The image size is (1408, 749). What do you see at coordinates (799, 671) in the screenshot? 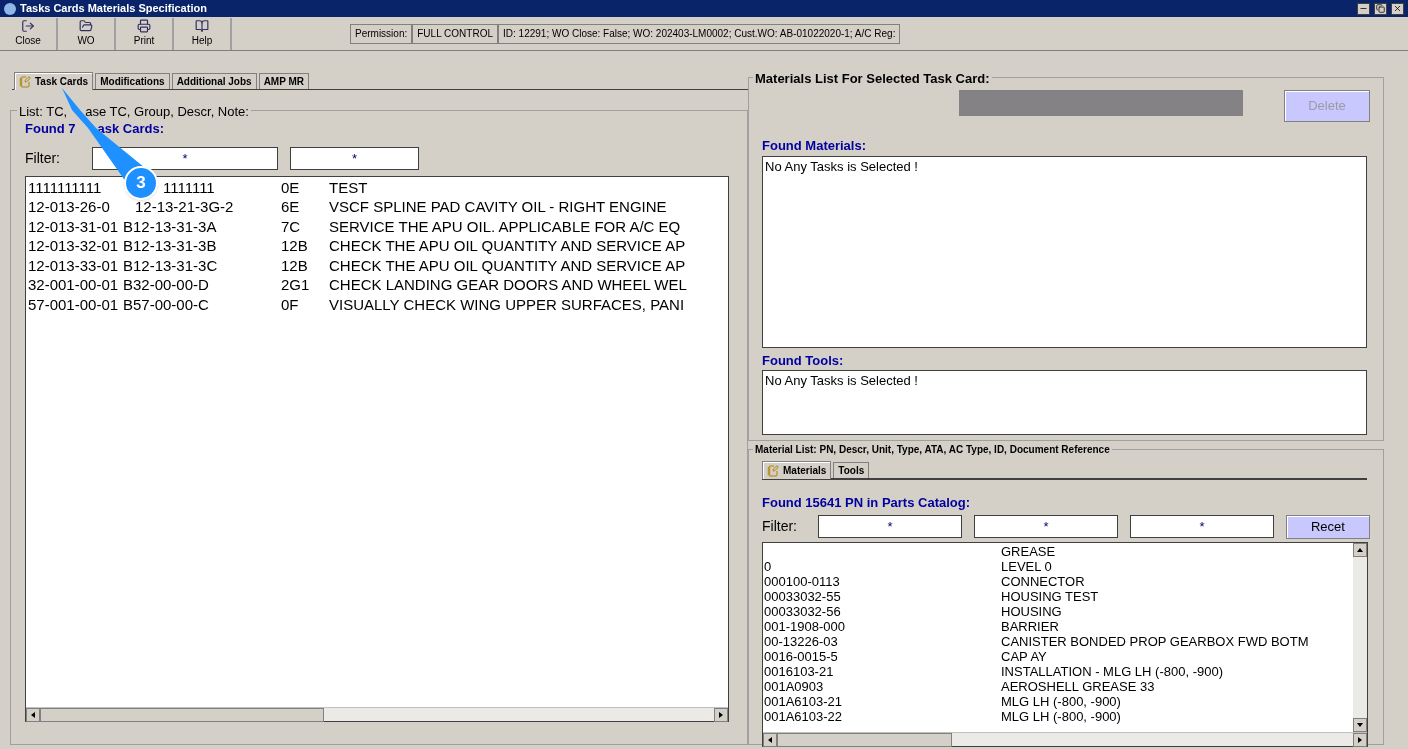
I see `list-cell: 0016103-21` at bounding box center [799, 671].